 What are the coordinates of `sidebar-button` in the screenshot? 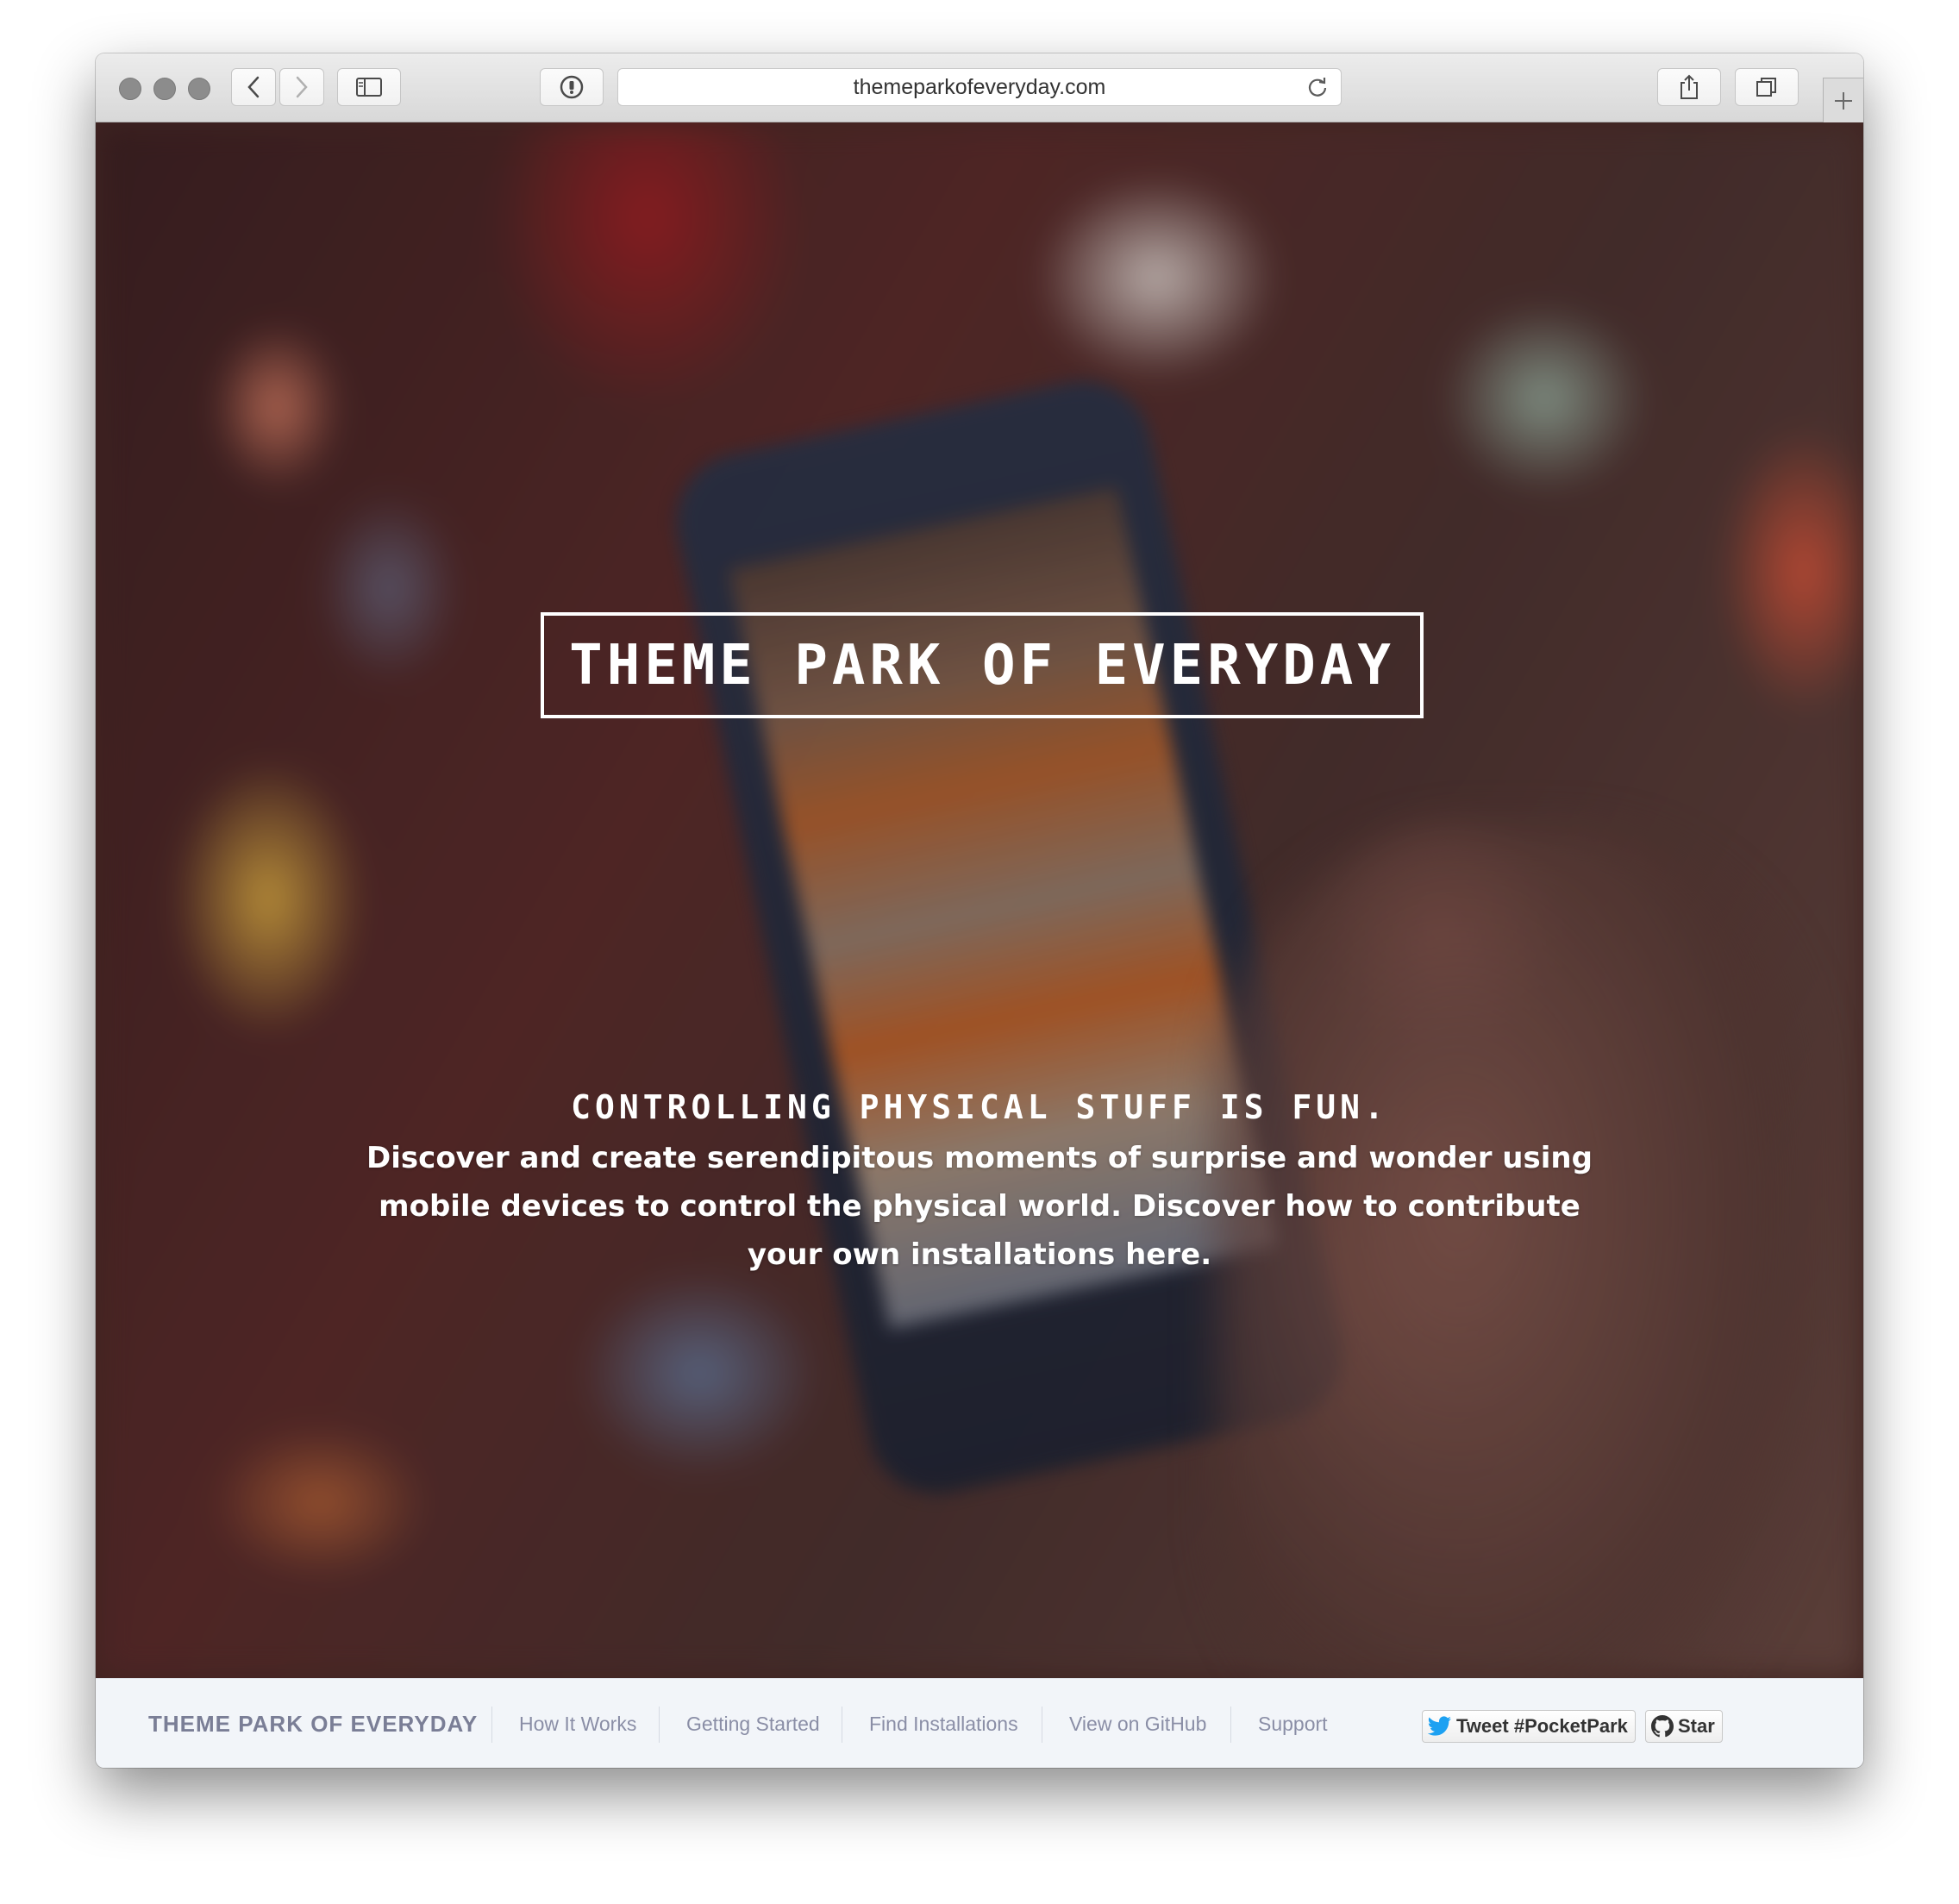 It's located at (369, 87).